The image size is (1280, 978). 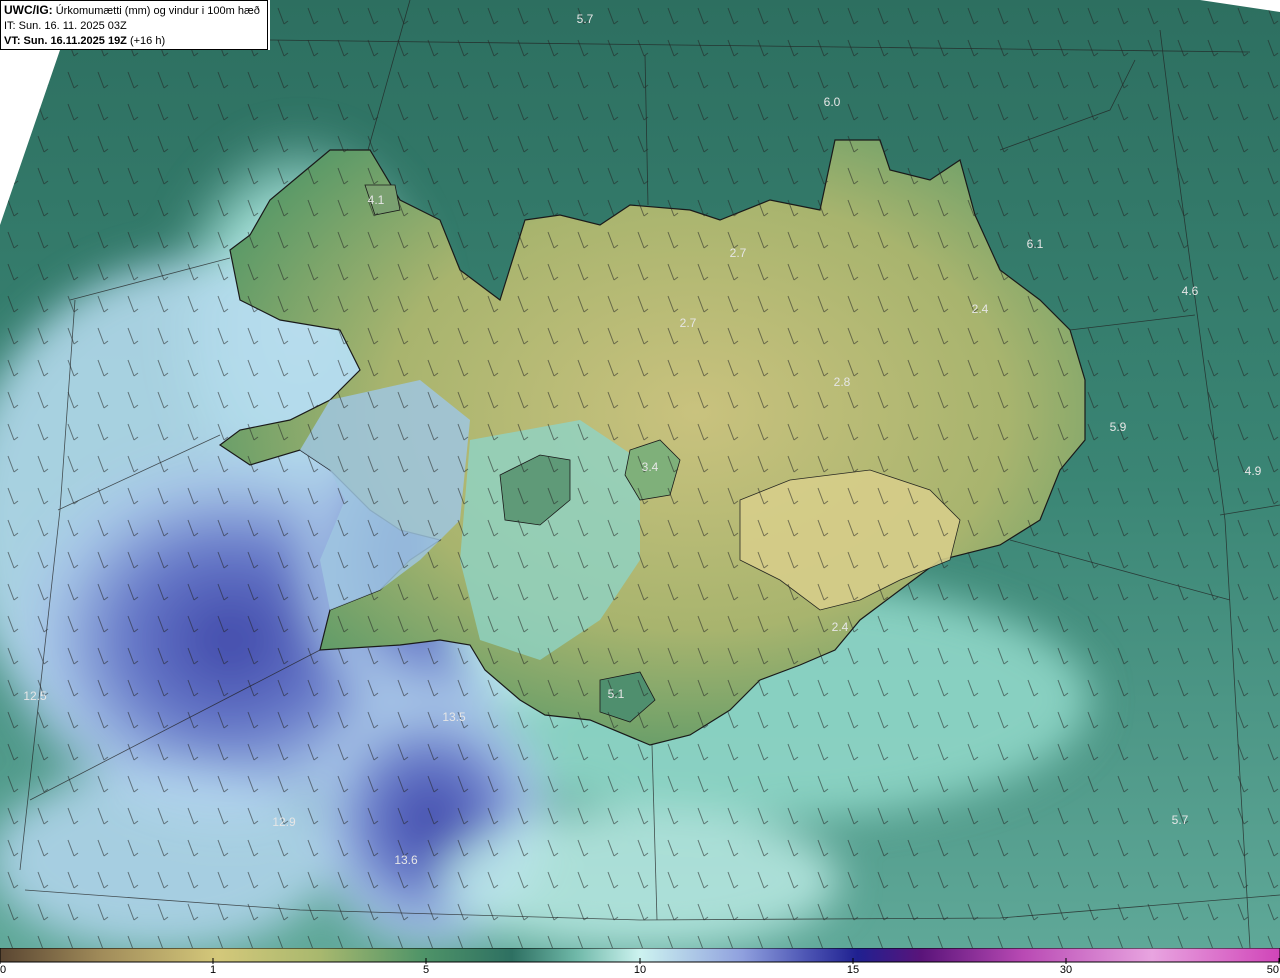 What do you see at coordinates (1066, 970) in the screenshot?
I see `colorbar-tick-label: 30` at bounding box center [1066, 970].